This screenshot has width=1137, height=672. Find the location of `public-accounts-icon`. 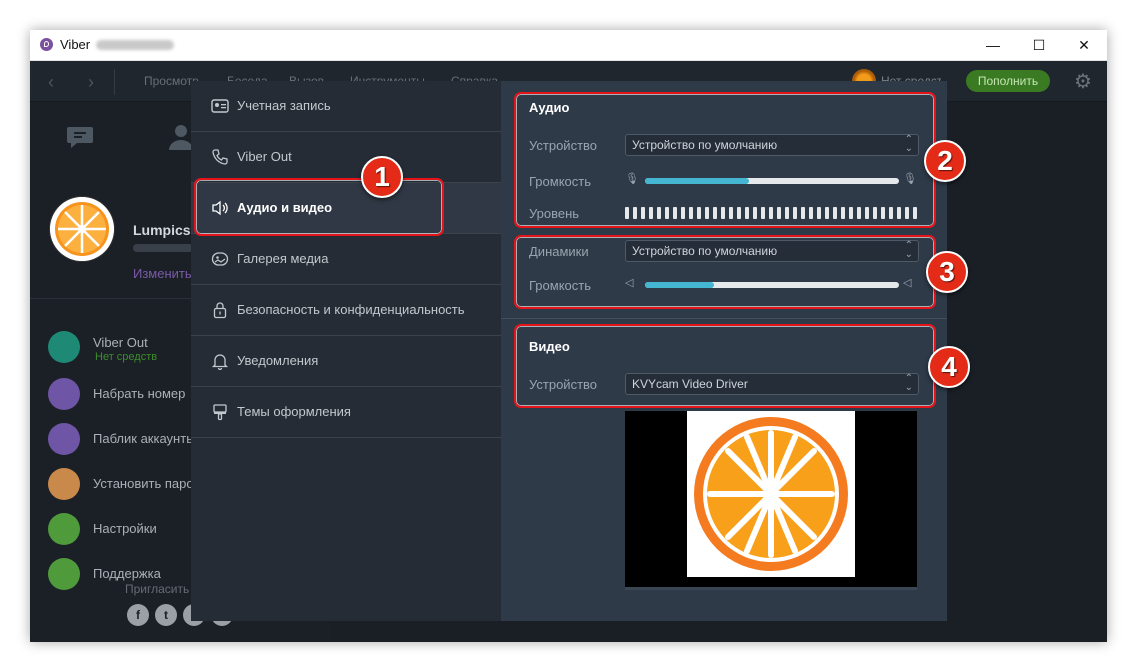

public-accounts-icon is located at coordinates (64, 439).